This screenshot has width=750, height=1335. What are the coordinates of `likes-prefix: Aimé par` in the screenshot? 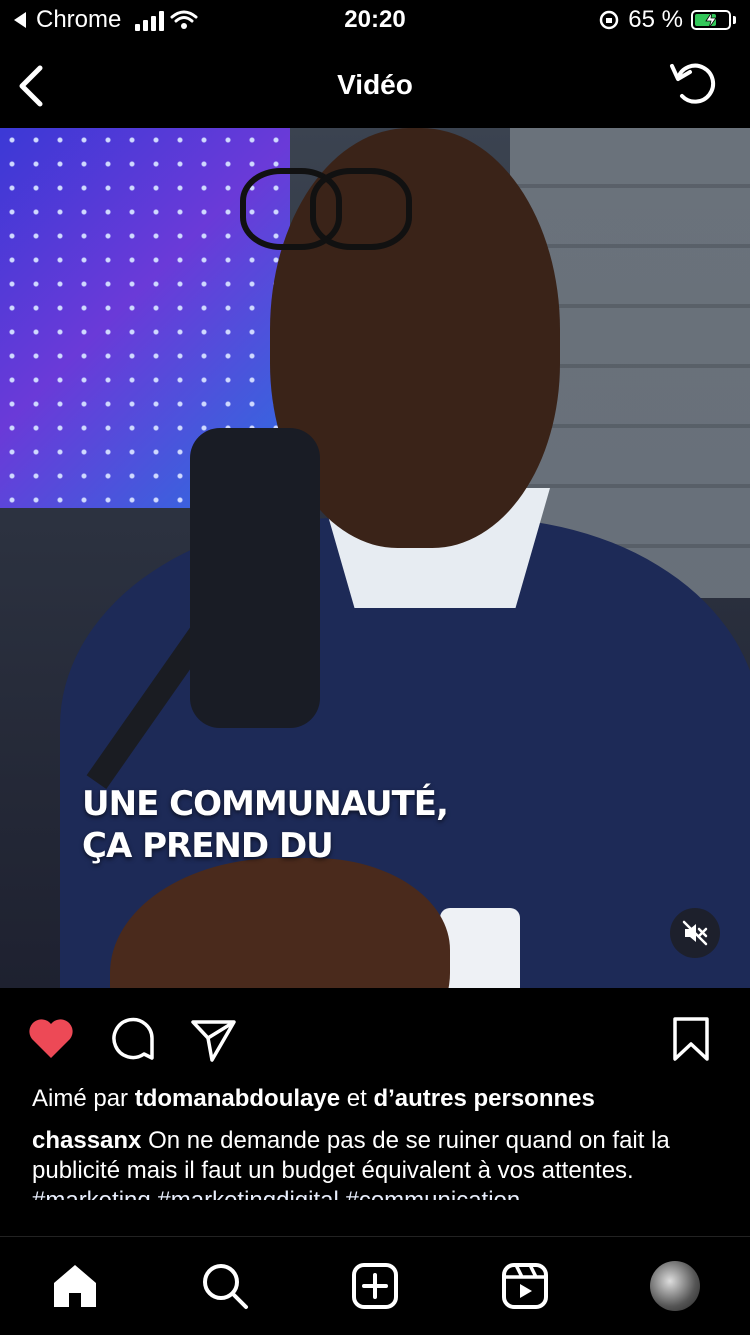 It's located at (80, 1098).